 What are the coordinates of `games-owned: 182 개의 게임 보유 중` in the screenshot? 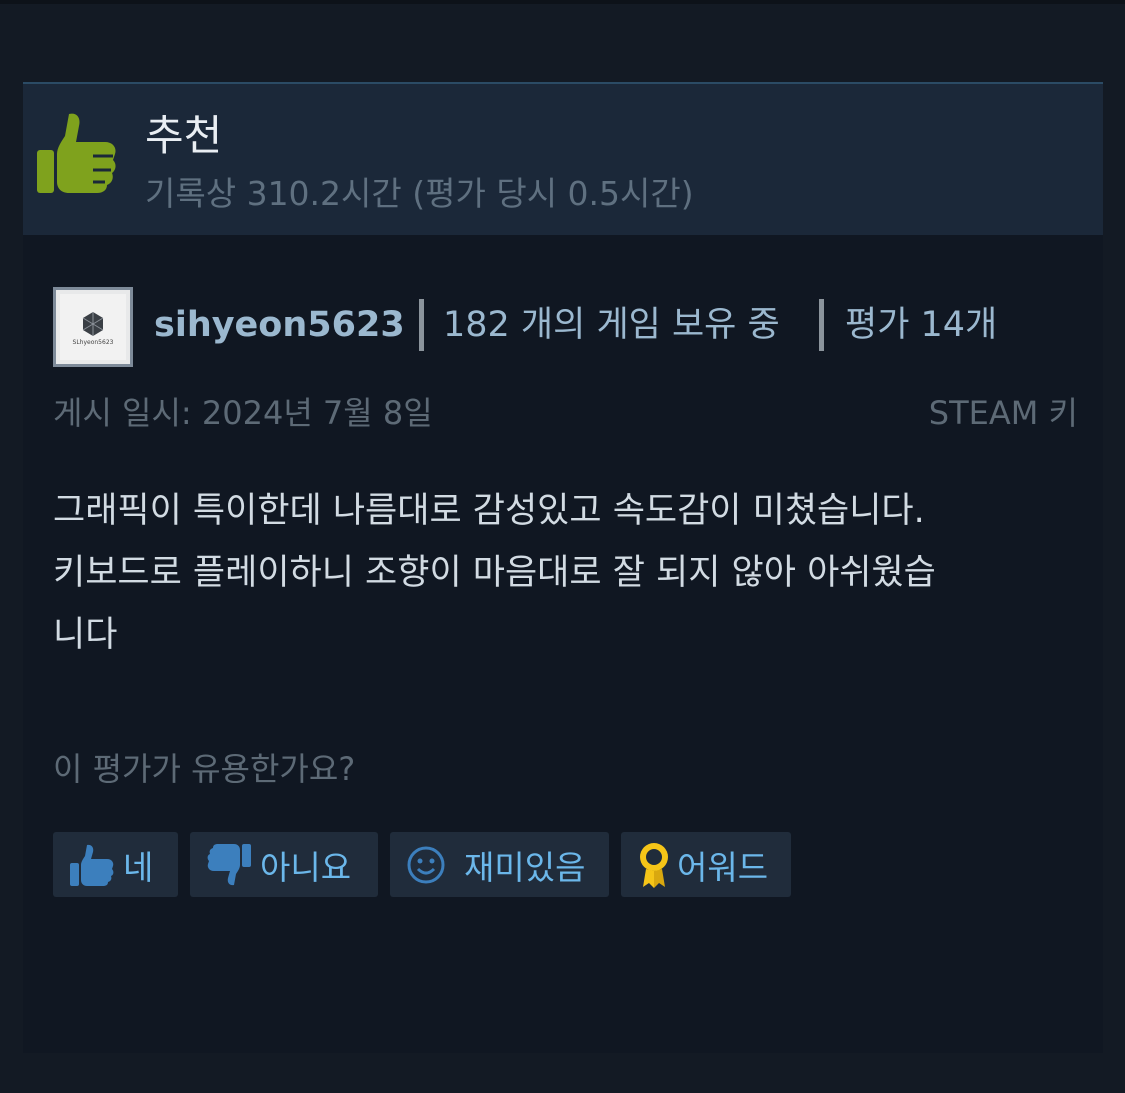 It's located at (611, 325).